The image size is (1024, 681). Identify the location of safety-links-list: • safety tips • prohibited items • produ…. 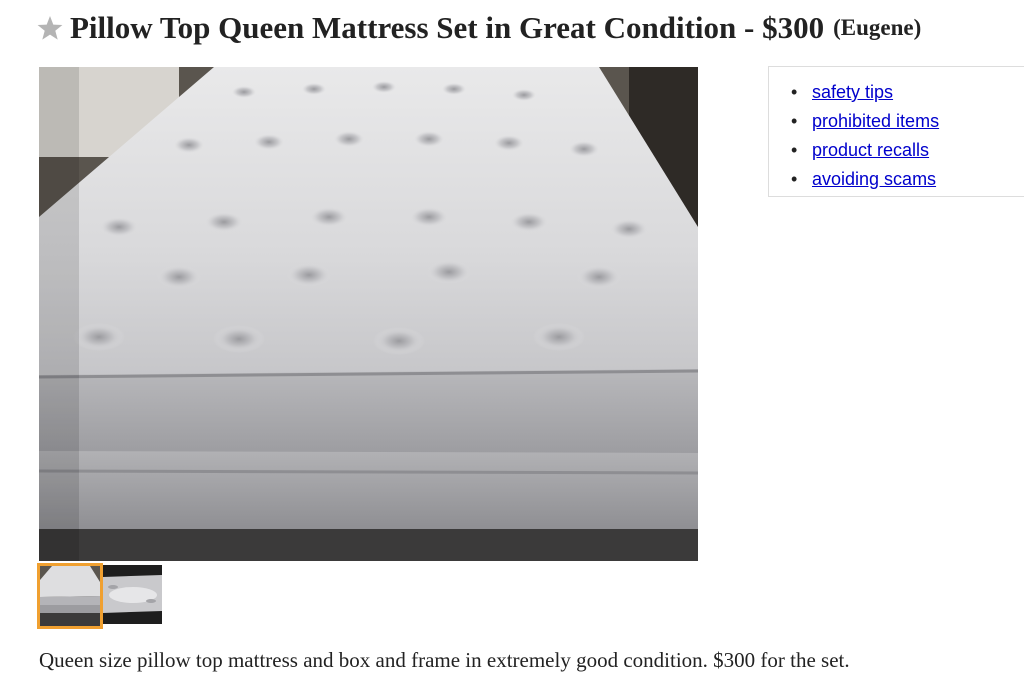
(864, 136).